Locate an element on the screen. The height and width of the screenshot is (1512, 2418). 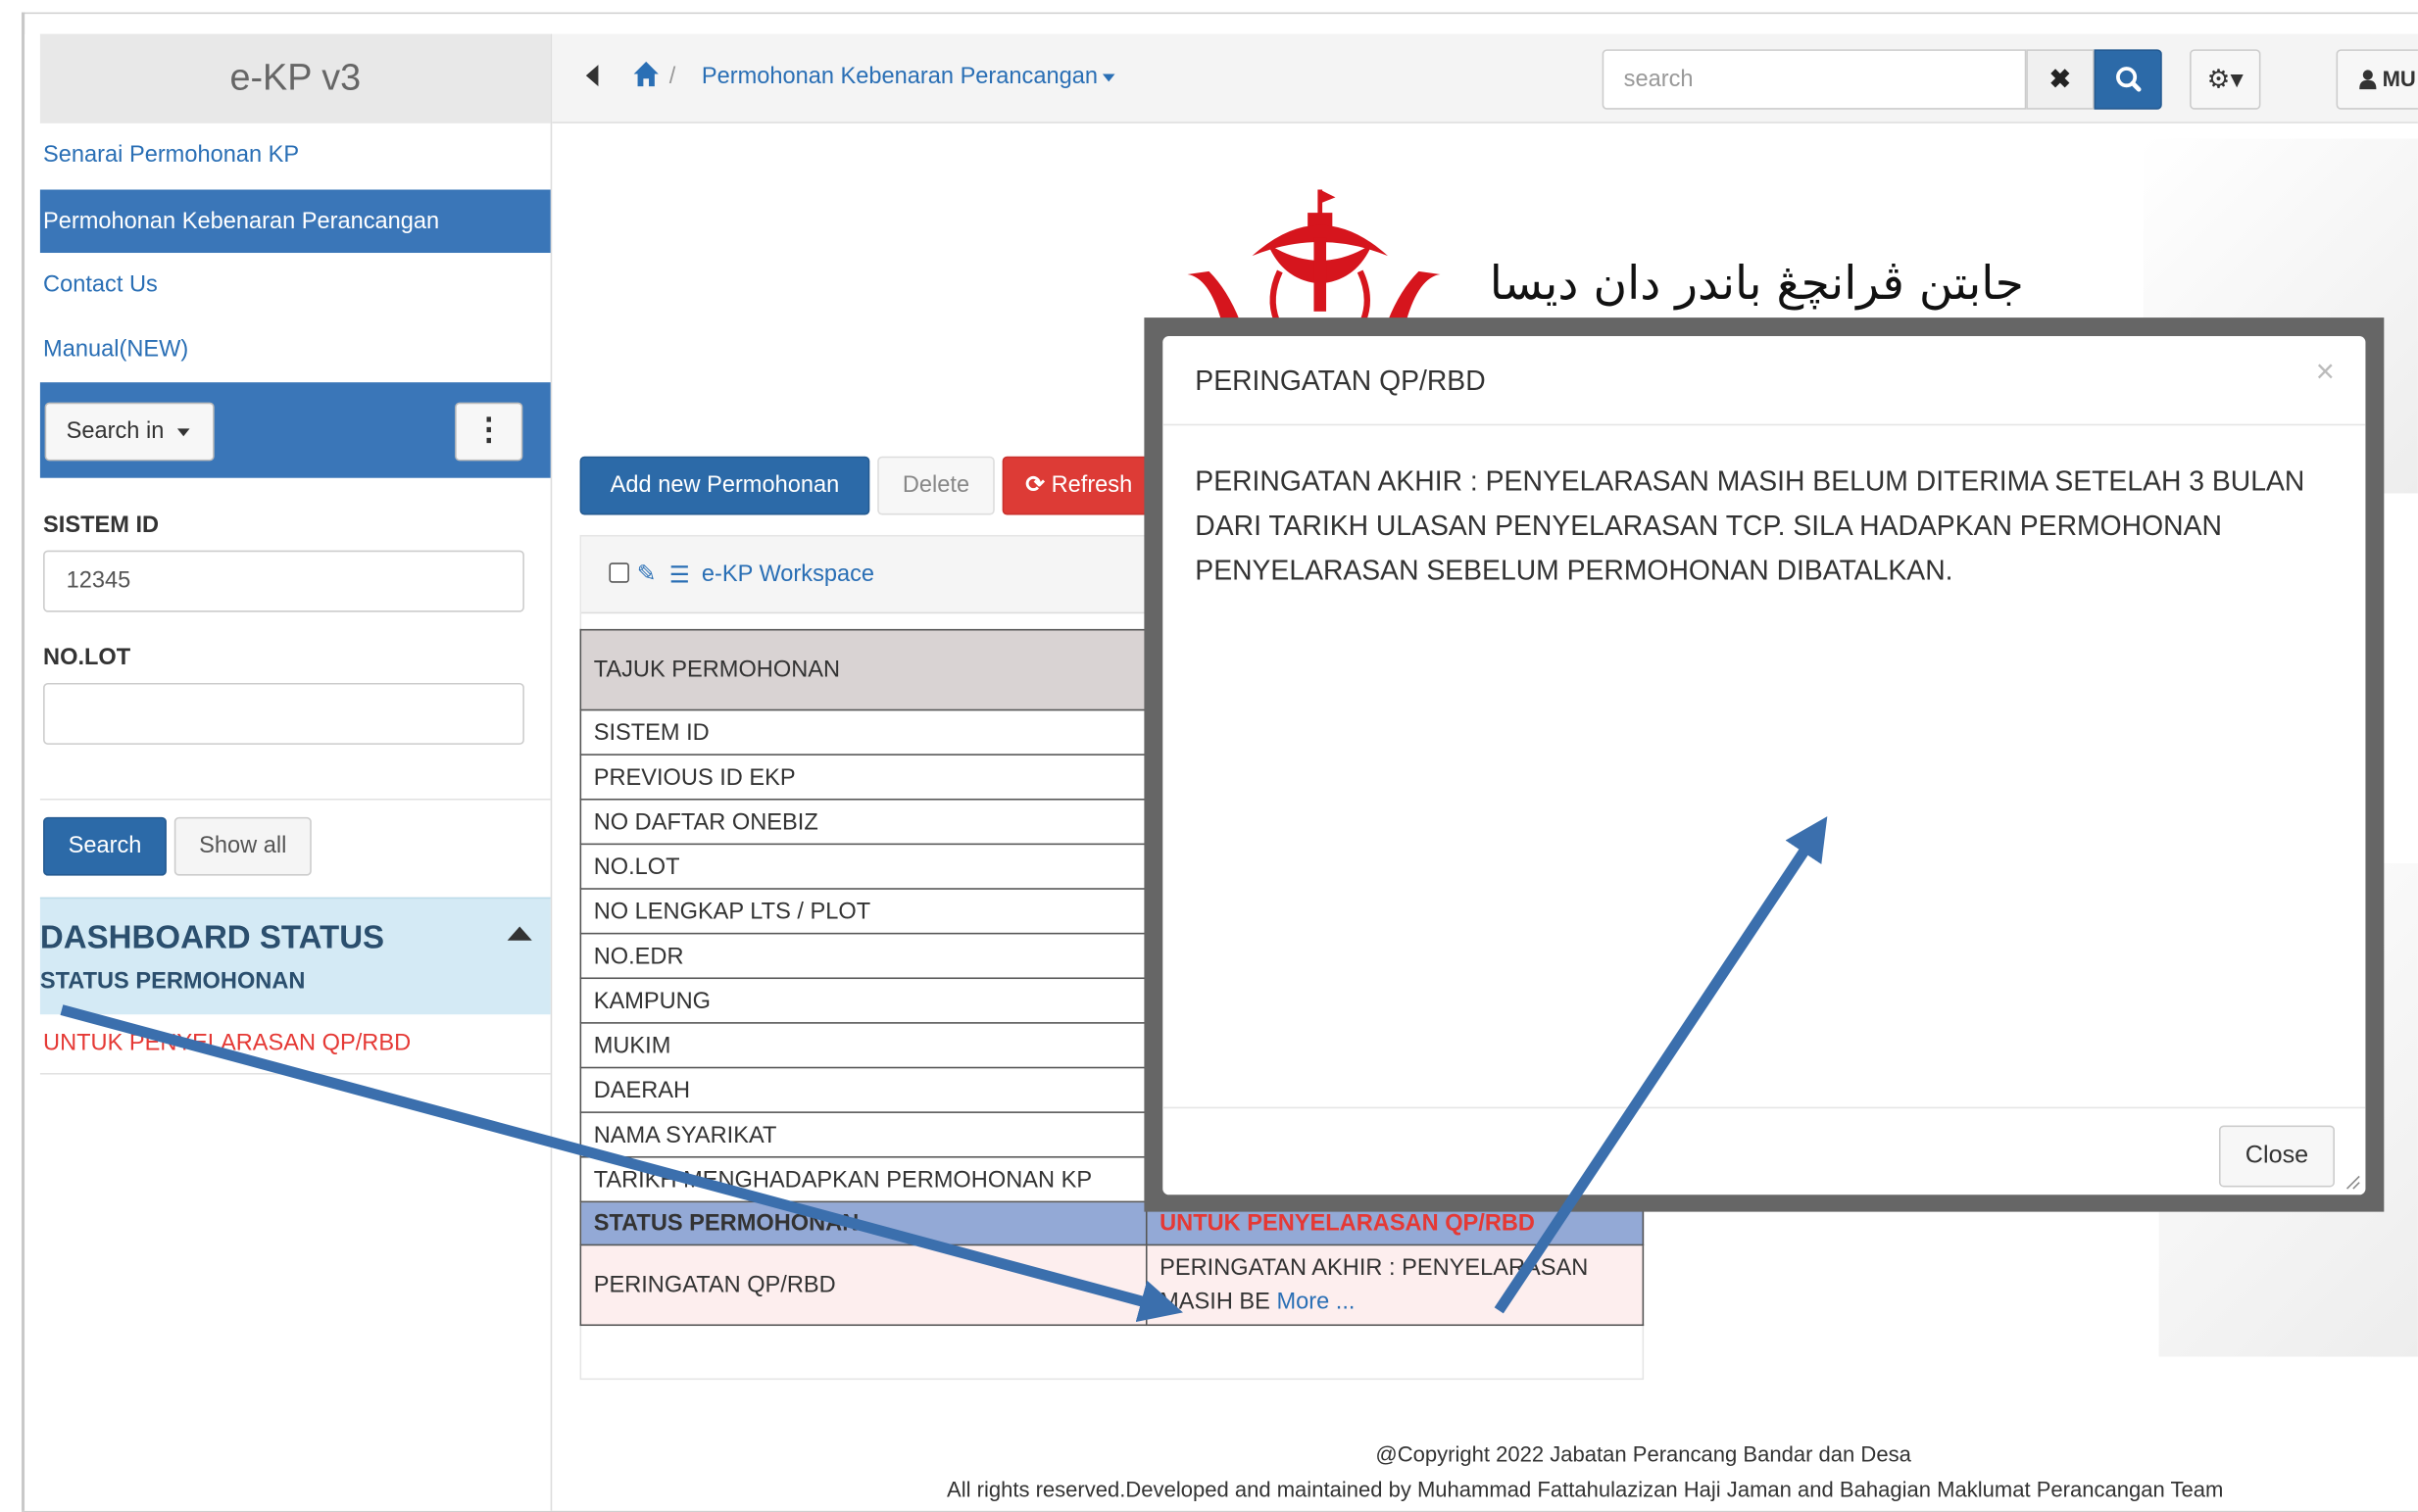
no-lot-input is located at coordinates (283, 713).